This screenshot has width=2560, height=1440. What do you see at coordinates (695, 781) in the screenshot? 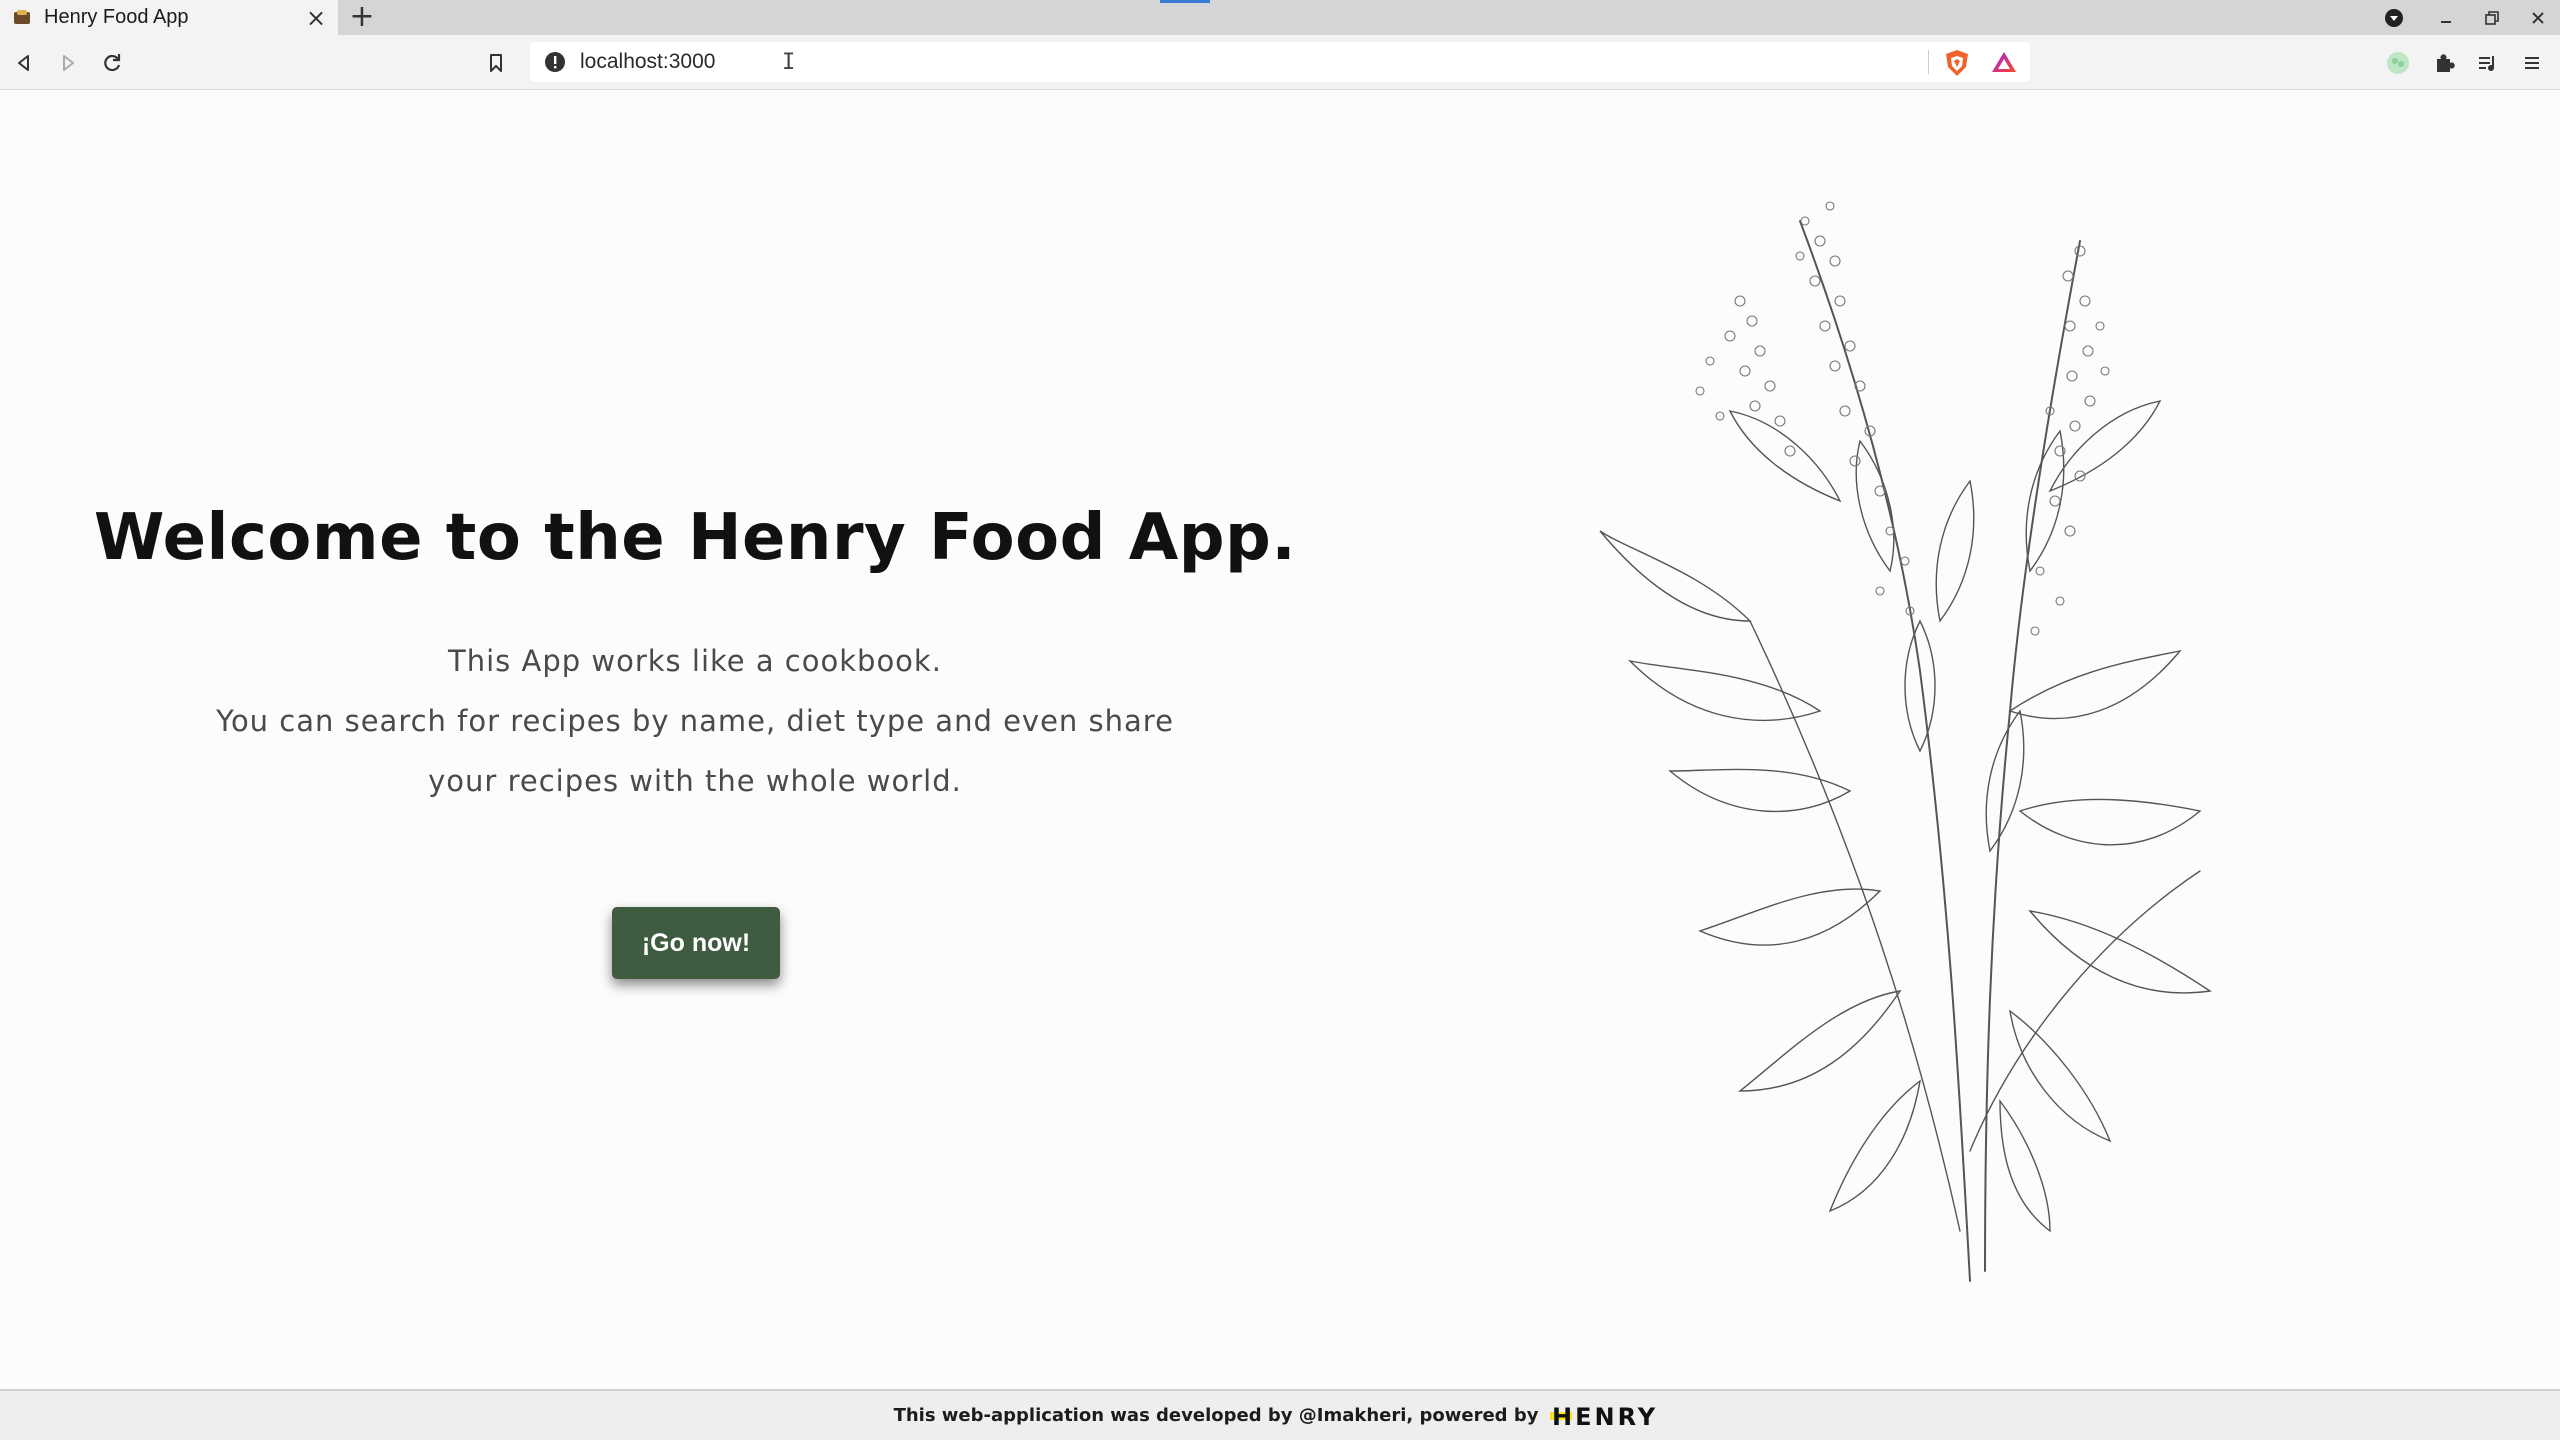
I see `intro-line: your recipes with the whole world.` at bounding box center [695, 781].